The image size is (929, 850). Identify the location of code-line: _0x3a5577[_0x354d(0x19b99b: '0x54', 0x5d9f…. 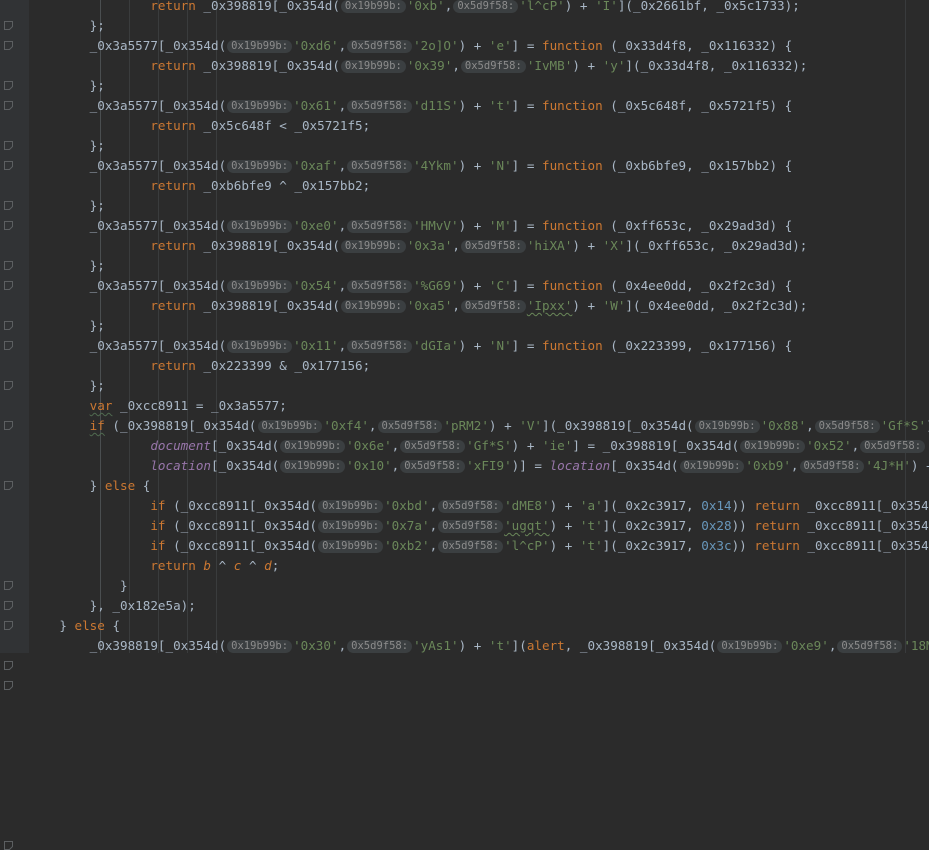
(479, 286).